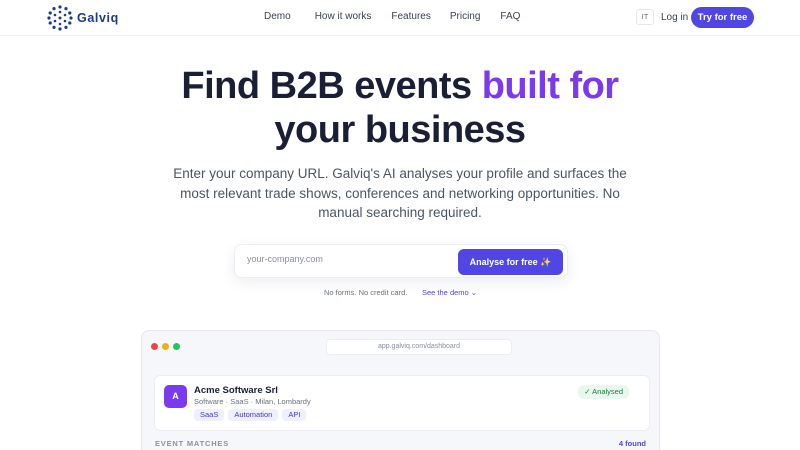 The height and width of the screenshot is (450, 800). I want to click on see-demo-link: See the demo ⌄, so click(449, 292).